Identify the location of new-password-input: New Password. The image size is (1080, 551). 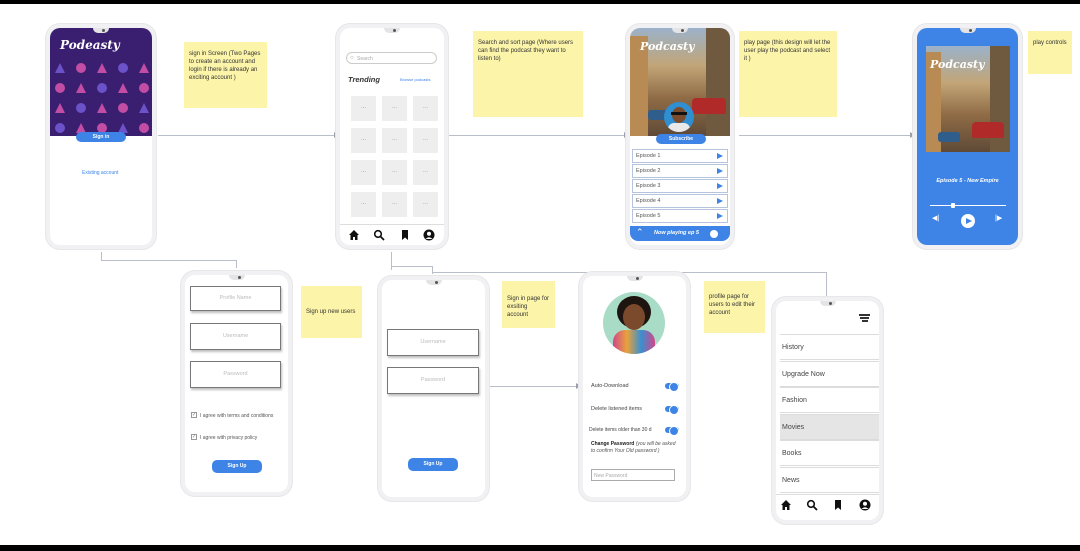
(633, 475).